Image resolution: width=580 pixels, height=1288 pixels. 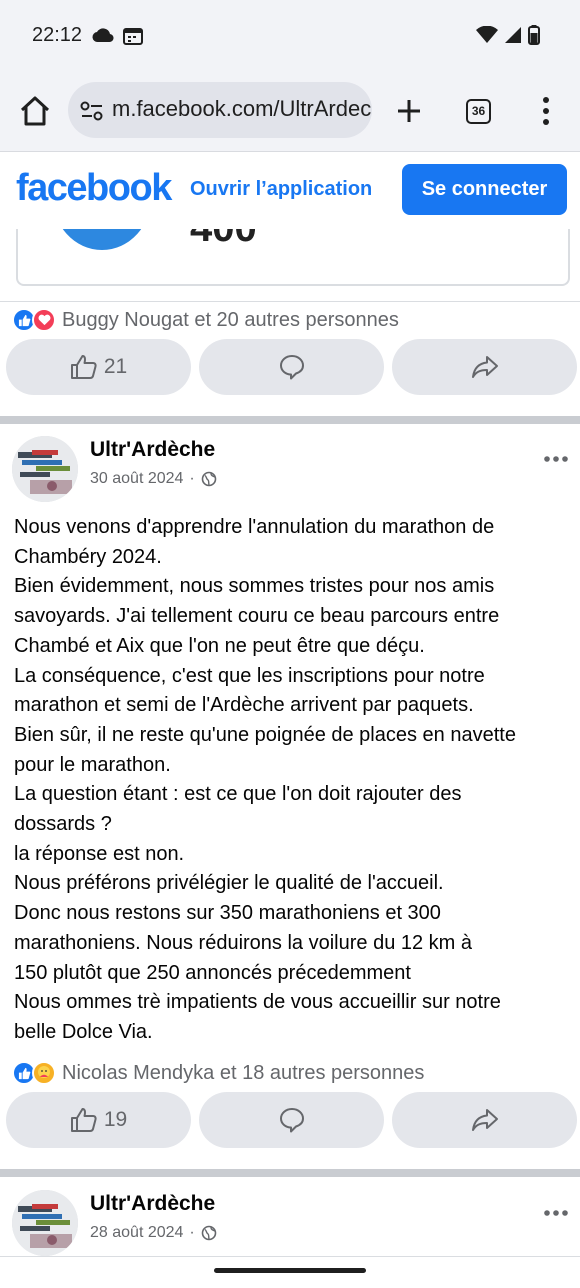 What do you see at coordinates (35, 111) in the screenshot?
I see `home-icon` at bounding box center [35, 111].